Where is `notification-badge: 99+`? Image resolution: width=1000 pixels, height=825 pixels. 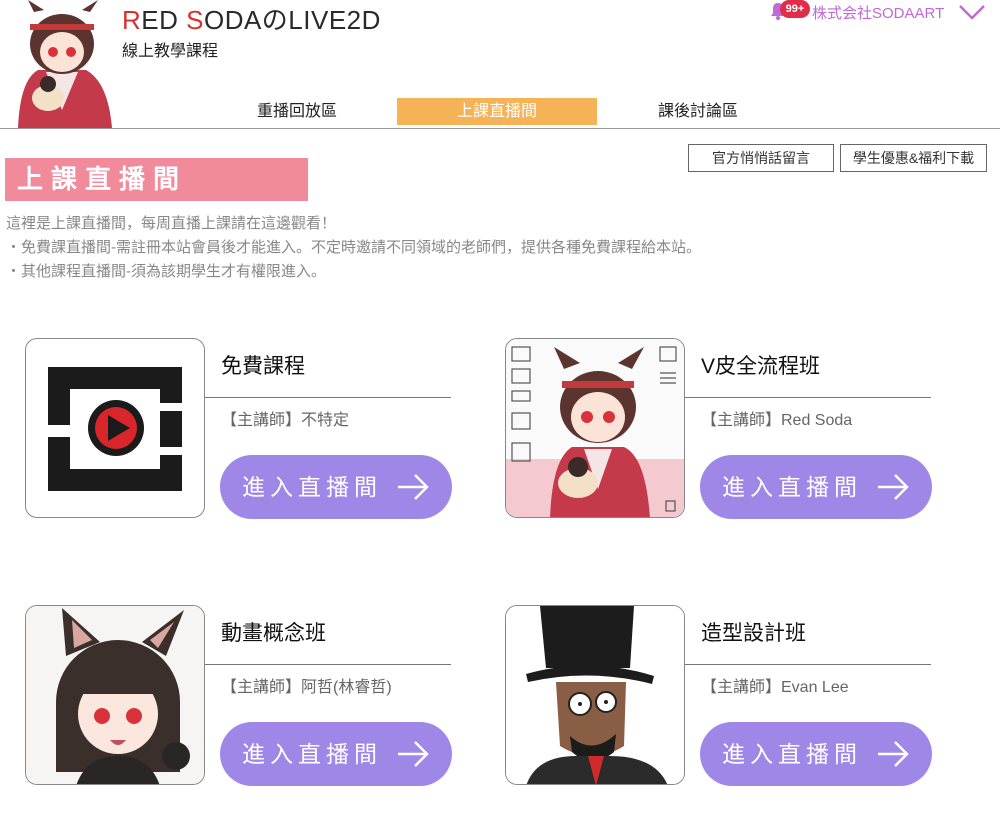 notification-badge: 99+ is located at coordinates (795, 9).